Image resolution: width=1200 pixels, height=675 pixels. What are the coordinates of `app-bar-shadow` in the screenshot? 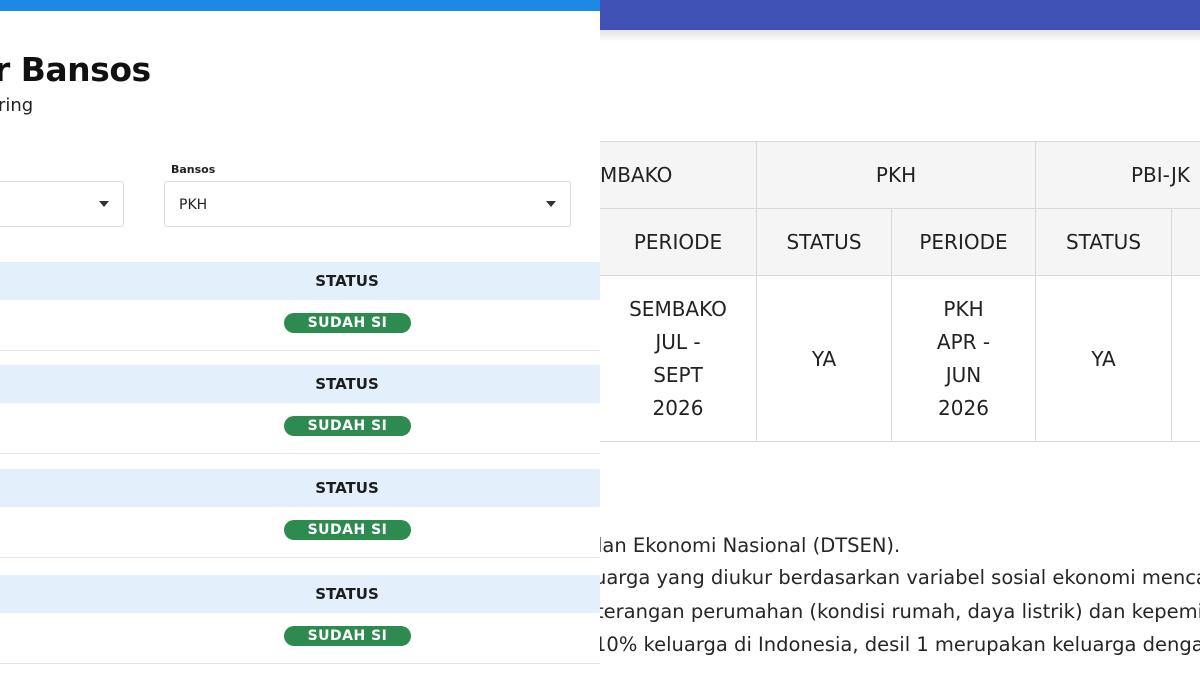 It's located at (900, 36).